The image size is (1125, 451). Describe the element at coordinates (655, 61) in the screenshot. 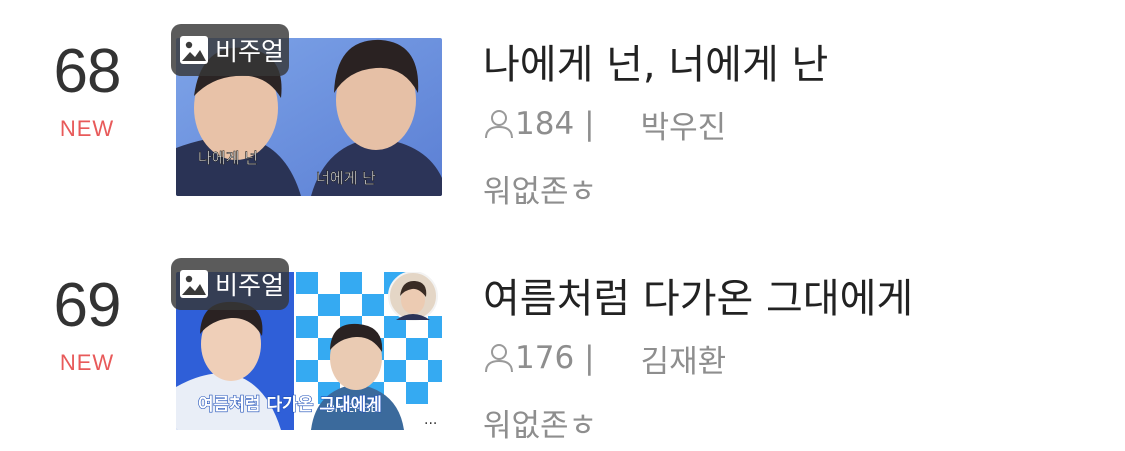

I see `item-title: 나에게 넌, 너에게 난` at that location.